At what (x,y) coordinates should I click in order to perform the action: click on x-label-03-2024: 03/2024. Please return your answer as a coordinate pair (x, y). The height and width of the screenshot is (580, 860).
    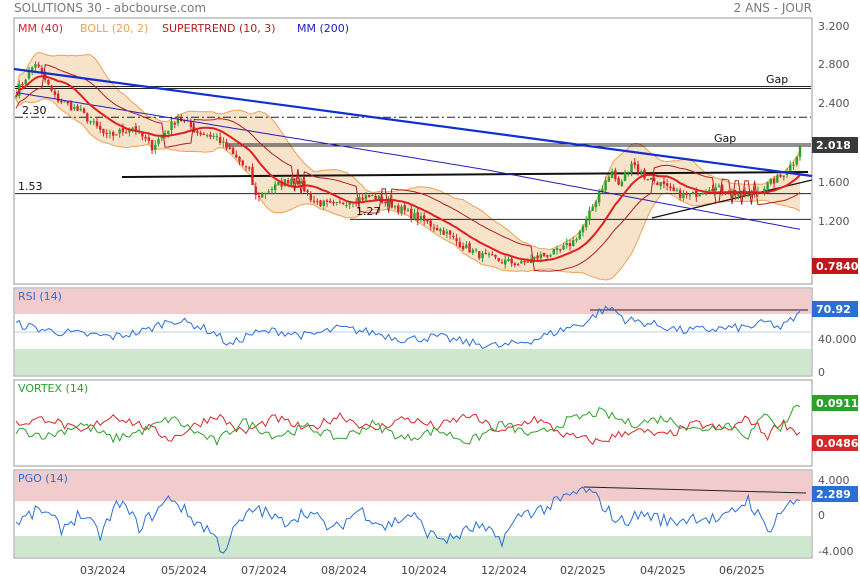
    Looking at the image, I should click on (103, 570).